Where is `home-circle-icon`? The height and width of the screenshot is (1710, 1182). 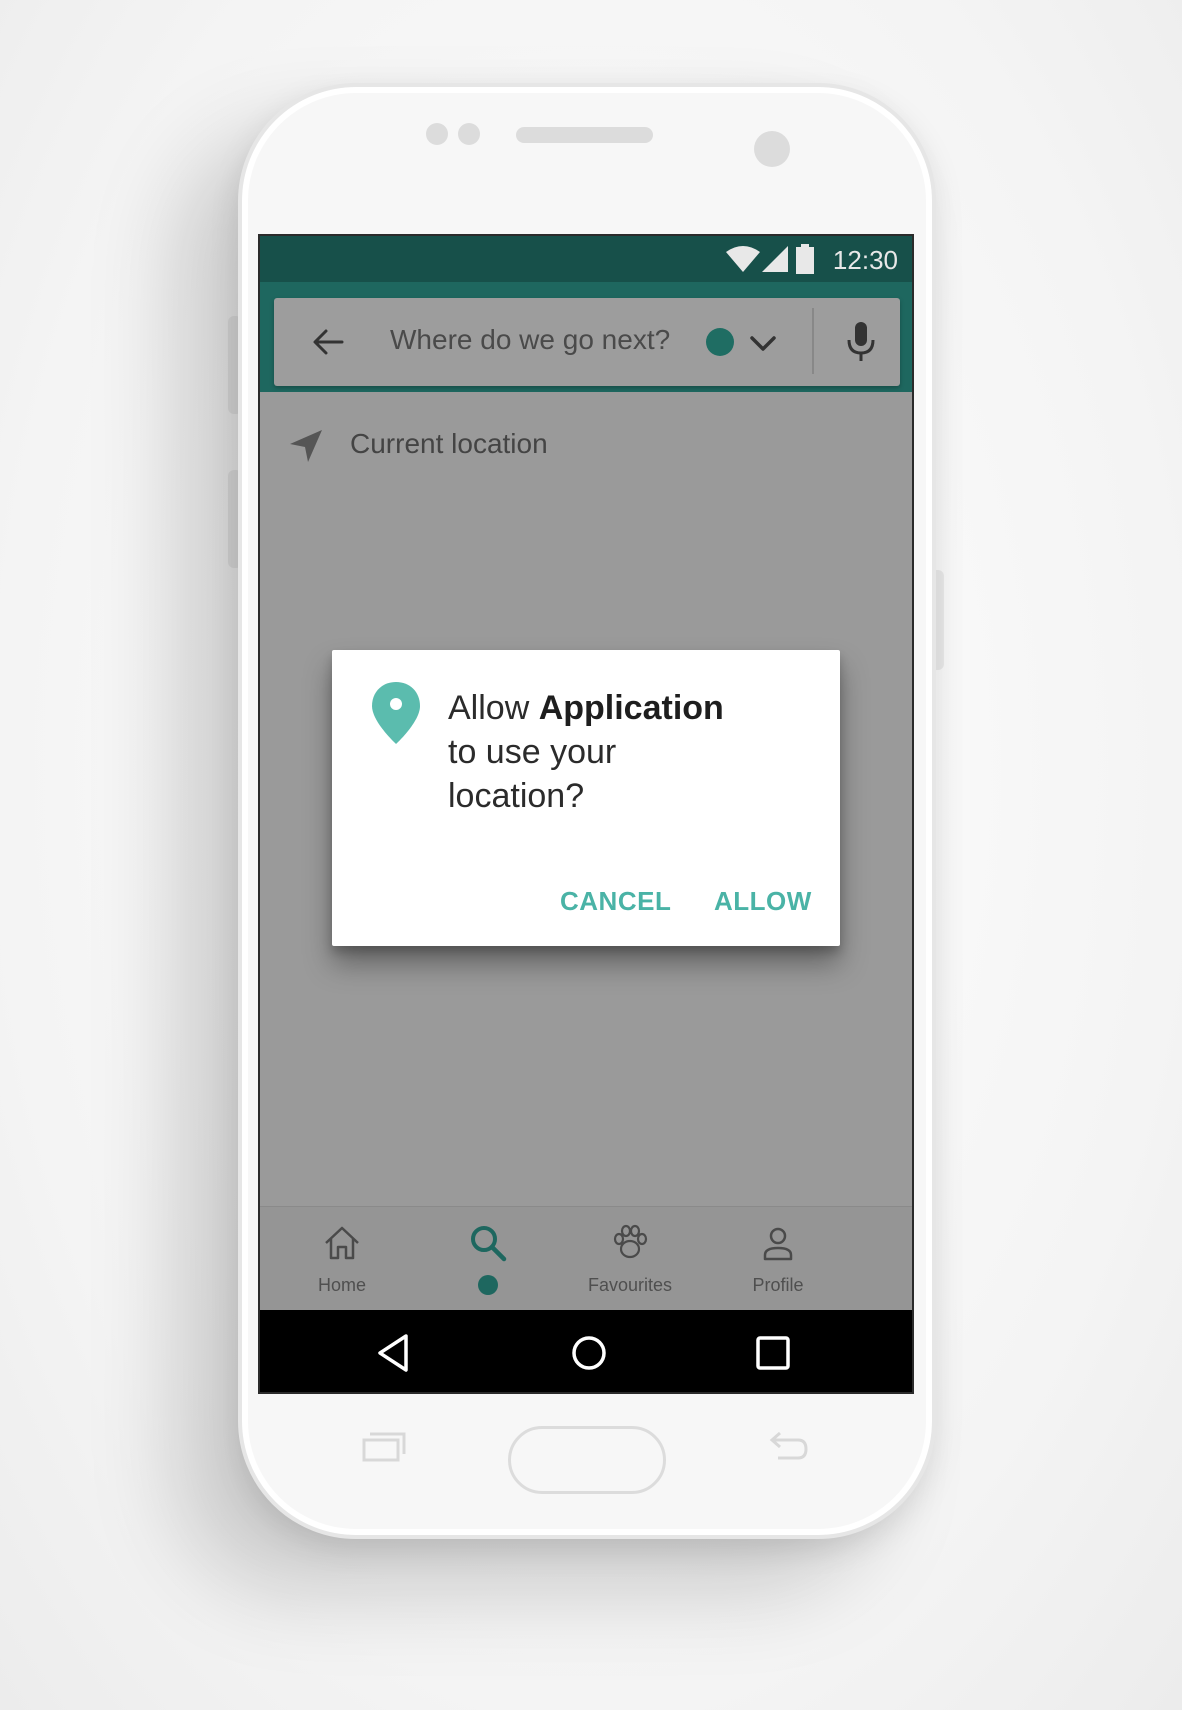 home-circle-icon is located at coordinates (589, 1353).